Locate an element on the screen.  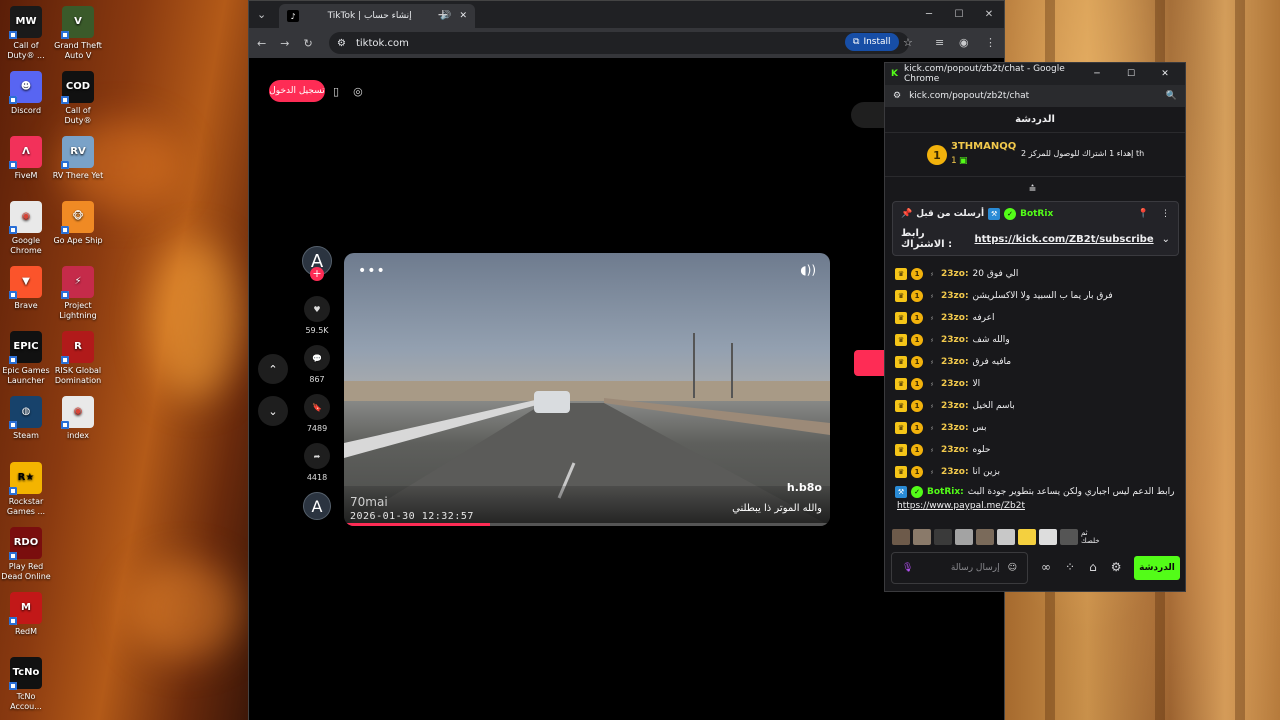
video-progress-bar is located at coordinates (587, 524).